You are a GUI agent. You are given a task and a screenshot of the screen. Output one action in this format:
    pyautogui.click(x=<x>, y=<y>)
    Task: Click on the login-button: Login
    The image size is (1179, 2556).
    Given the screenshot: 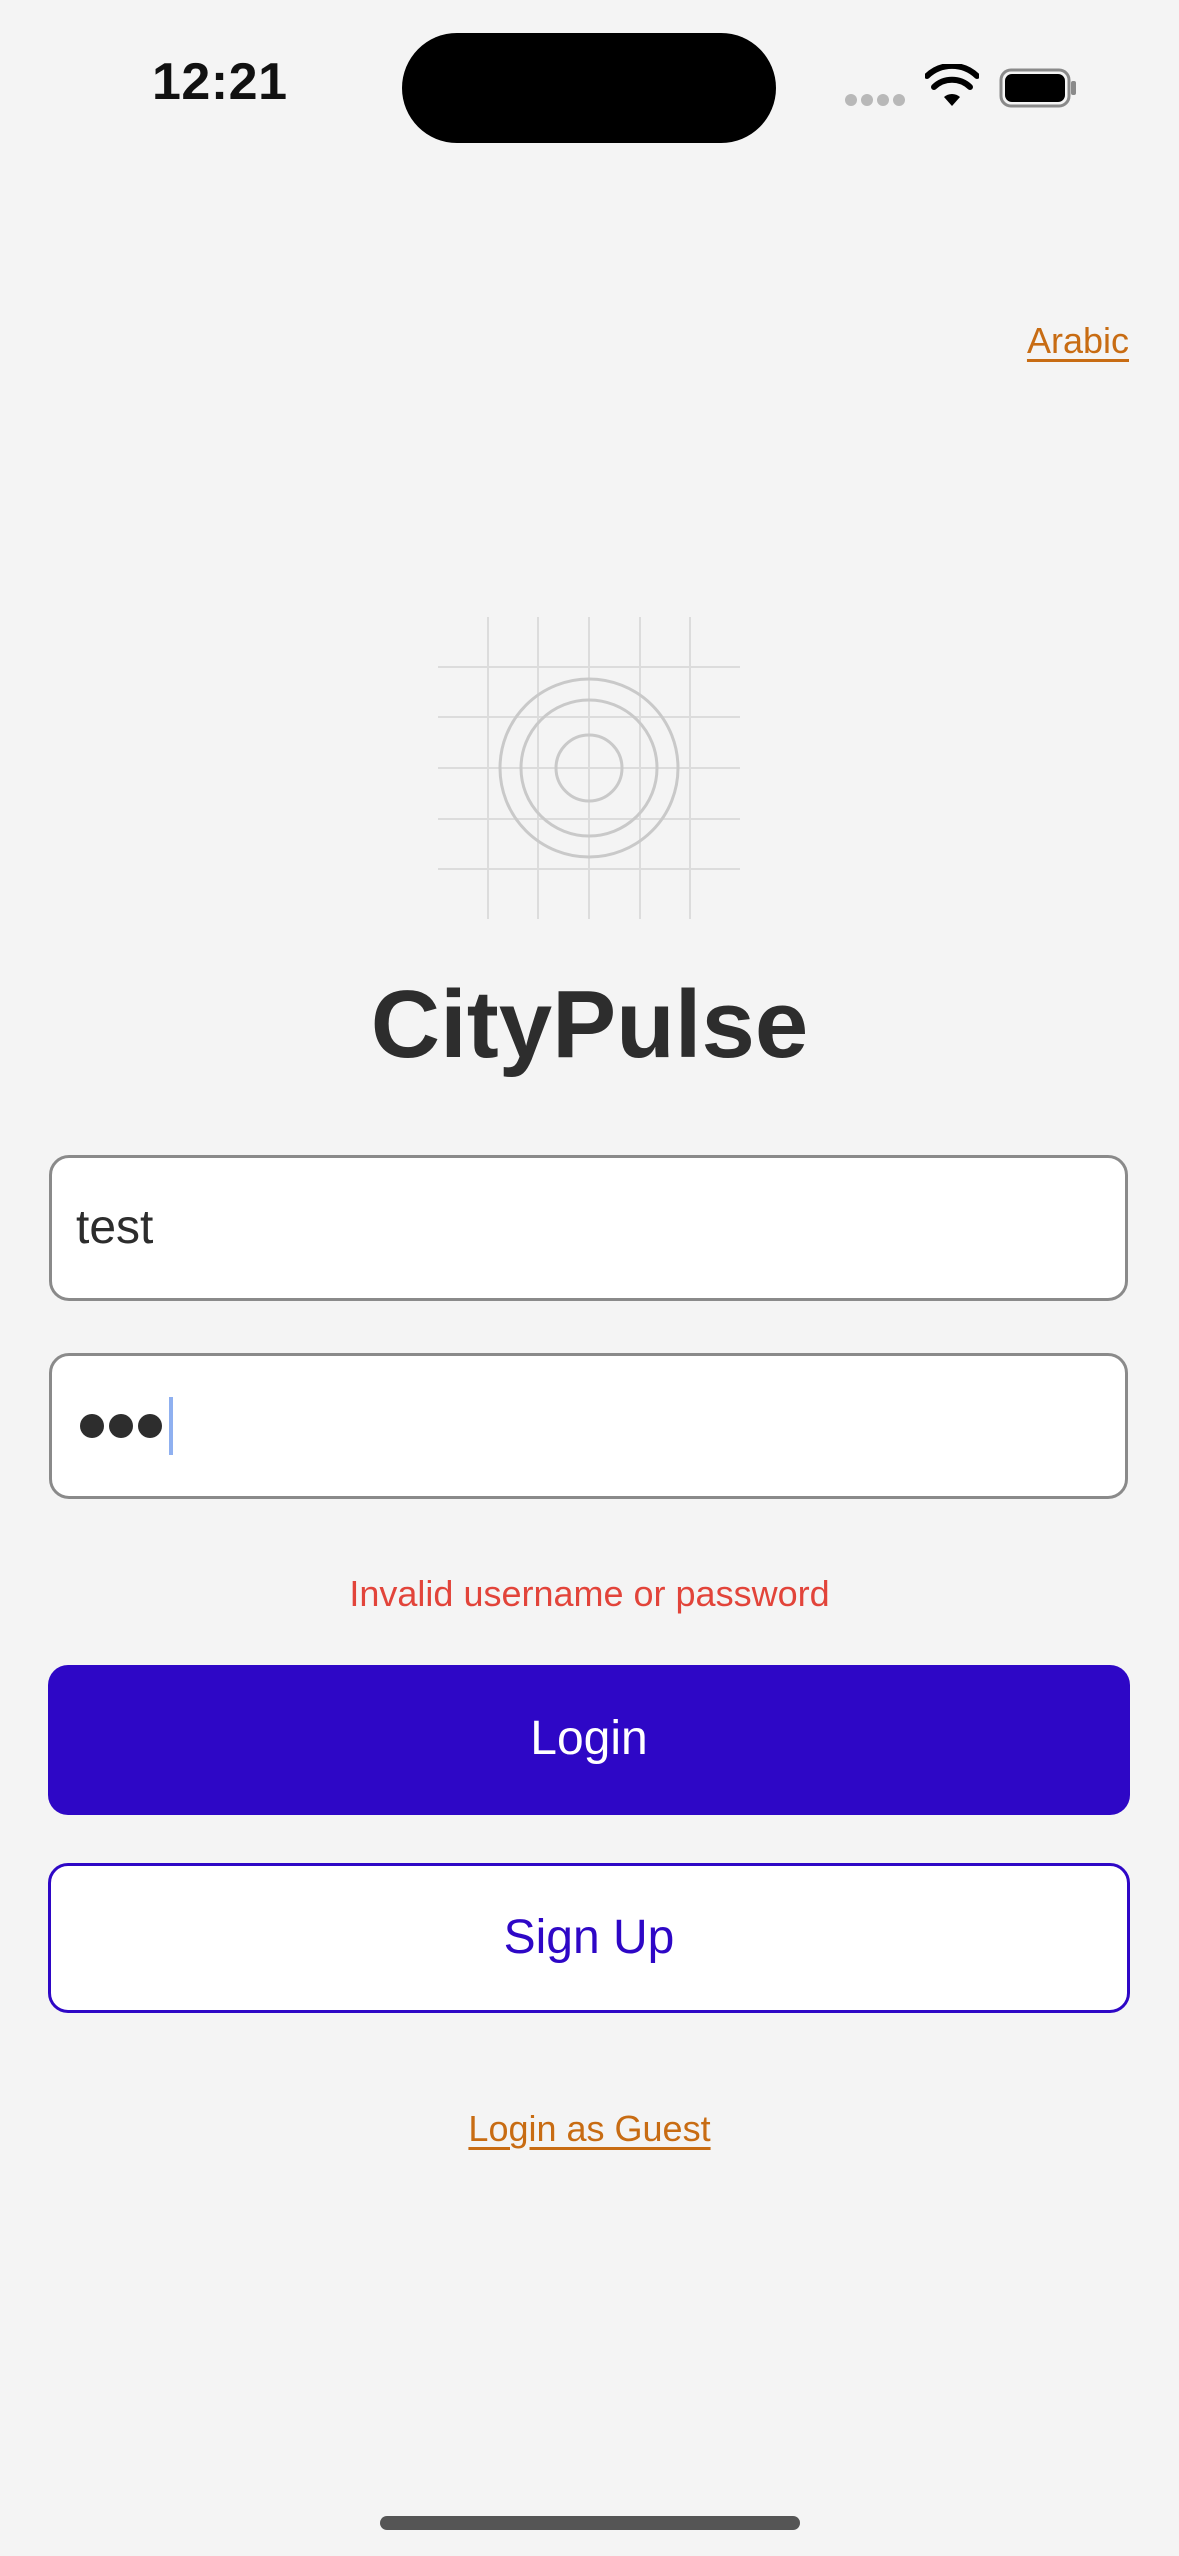 What is the action you would take?
    pyautogui.click(x=589, y=1740)
    